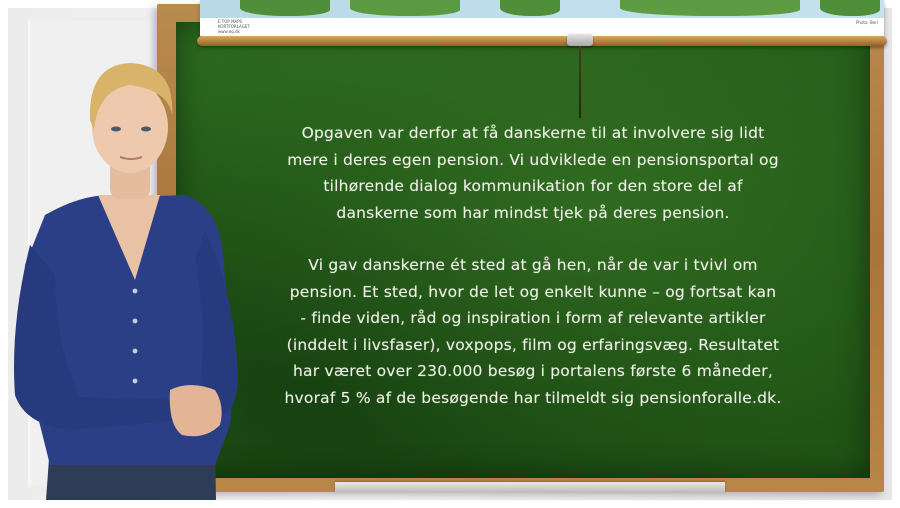 The height and width of the screenshot is (508, 900). Describe the element at coordinates (580, 82) in the screenshot. I see `map-pull-cord` at that location.